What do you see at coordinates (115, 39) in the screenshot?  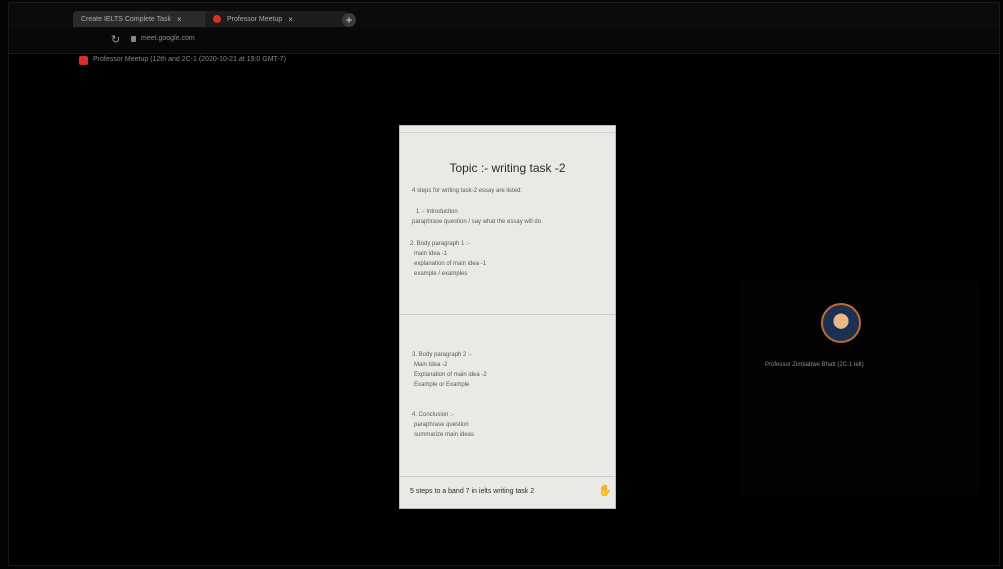 I see `reload-icon: ↻` at bounding box center [115, 39].